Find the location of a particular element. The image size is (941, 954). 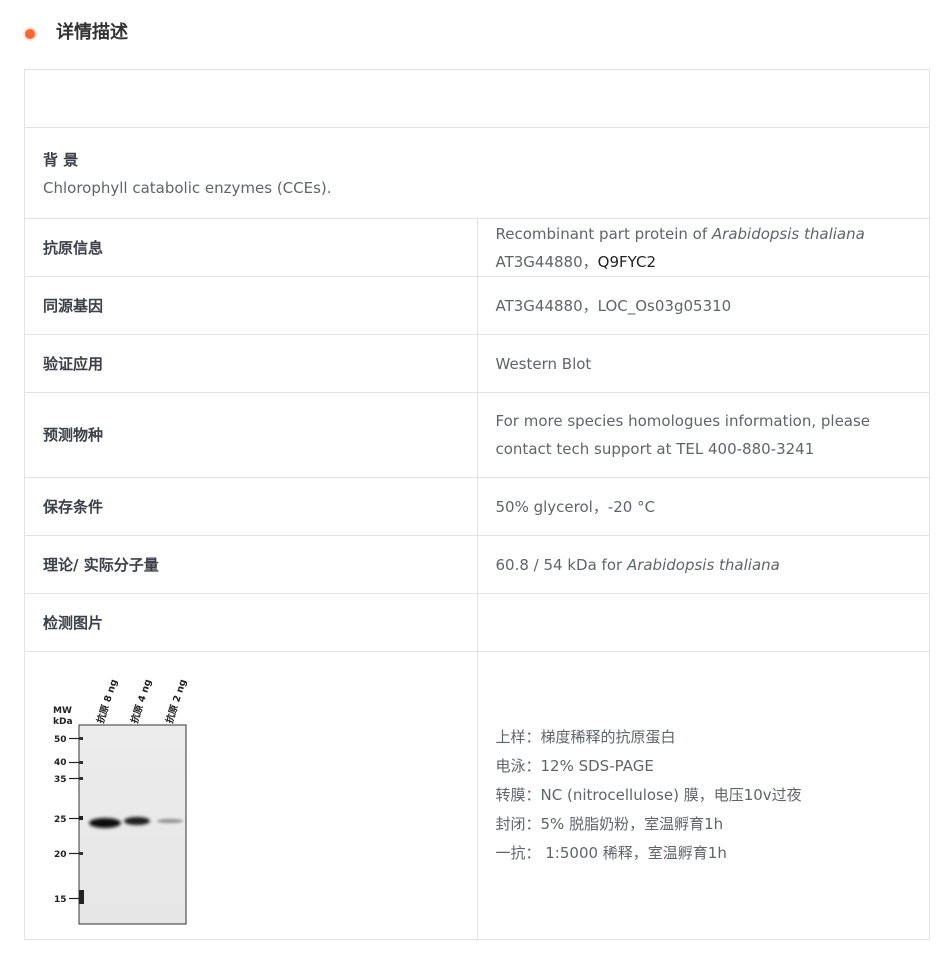

marker-15: 15 is located at coordinates (60, 900).